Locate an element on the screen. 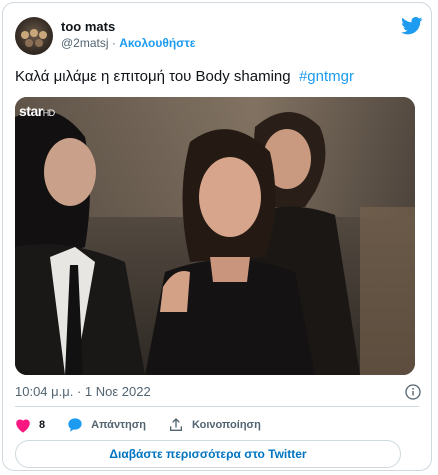  like-button: 8 is located at coordinates (30, 425).